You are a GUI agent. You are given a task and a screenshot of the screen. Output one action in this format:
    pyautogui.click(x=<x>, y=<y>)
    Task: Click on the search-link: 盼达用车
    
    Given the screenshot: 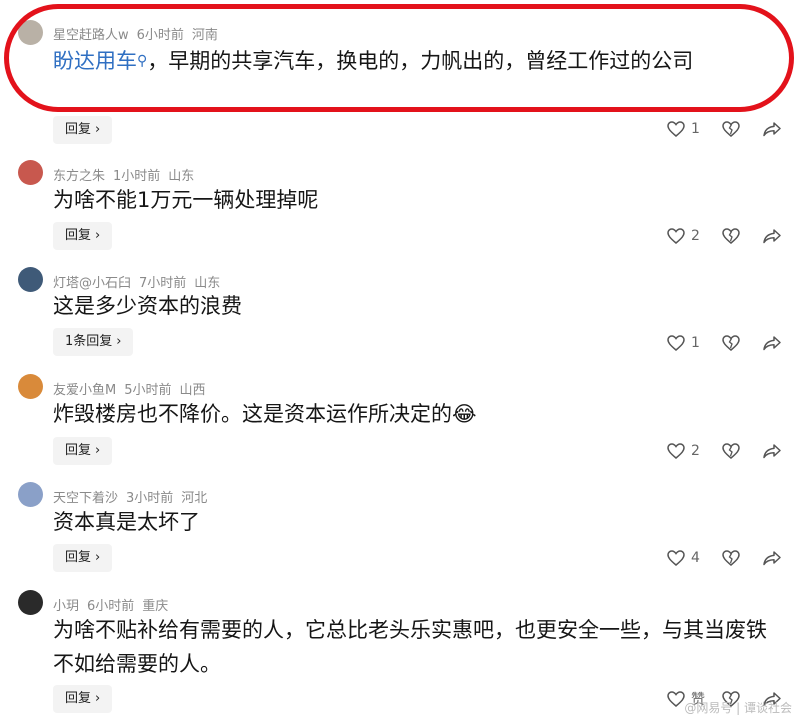 What is the action you would take?
    pyautogui.click(x=95, y=61)
    